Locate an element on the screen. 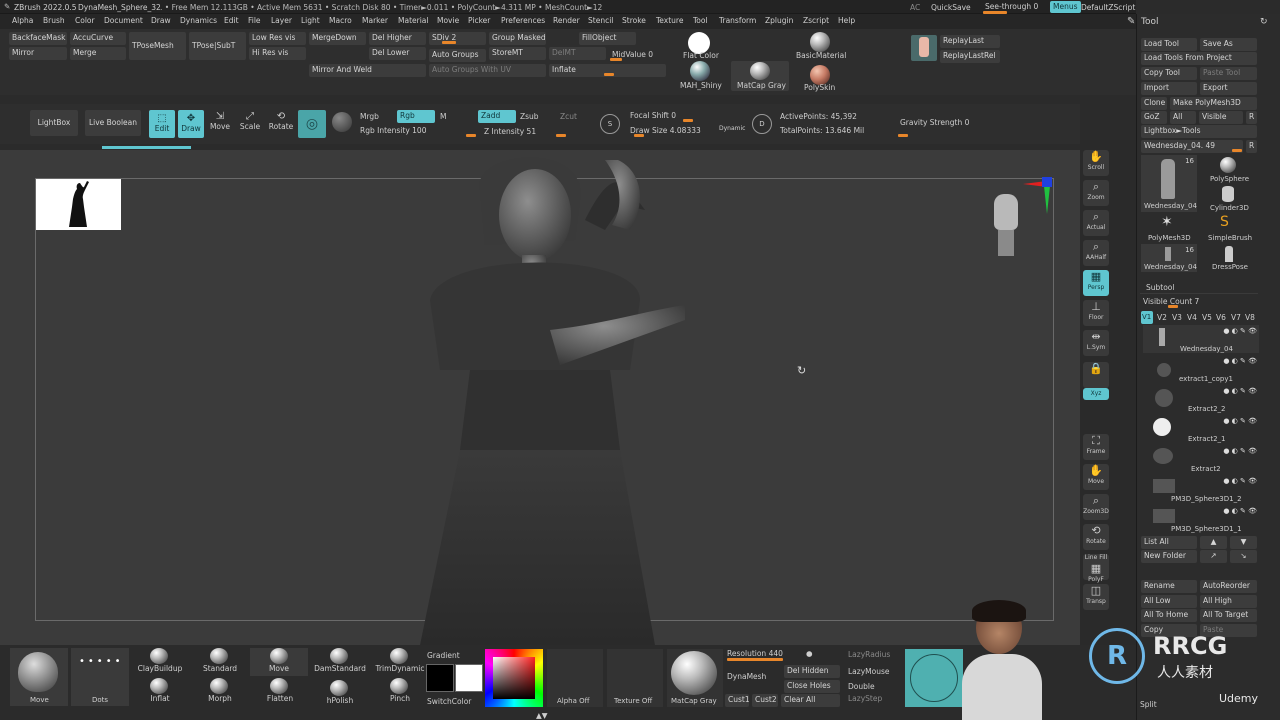  mah-shiny-material-icon is located at coordinates (700, 71).